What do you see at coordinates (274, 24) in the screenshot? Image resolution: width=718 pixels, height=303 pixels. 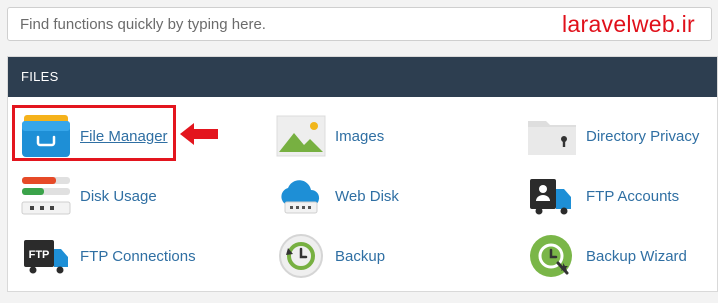 I see `search-input` at bounding box center [274, 24].